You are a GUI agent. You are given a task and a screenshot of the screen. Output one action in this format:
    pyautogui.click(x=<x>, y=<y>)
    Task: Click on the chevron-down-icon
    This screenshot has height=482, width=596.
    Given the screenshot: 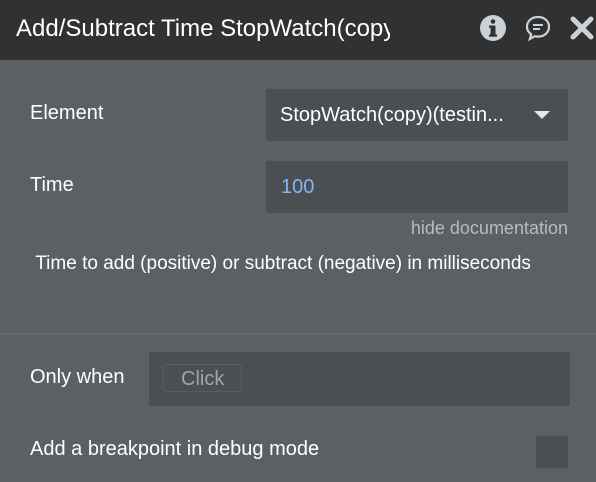 What is the action you would take?
    pyautogui.click(x=542, y=115)
    